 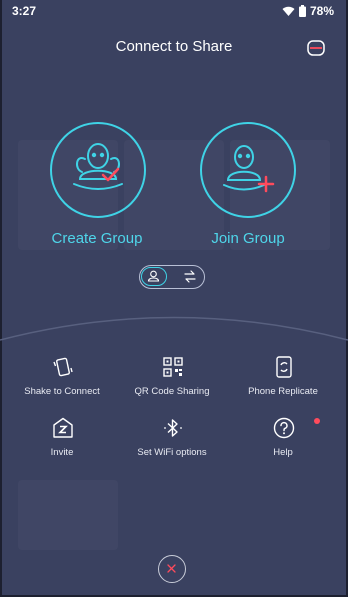 What do you see at coordinates (288, 11) in the screenshot?
I see `wifi-icon` at bounding box center [288, 11].